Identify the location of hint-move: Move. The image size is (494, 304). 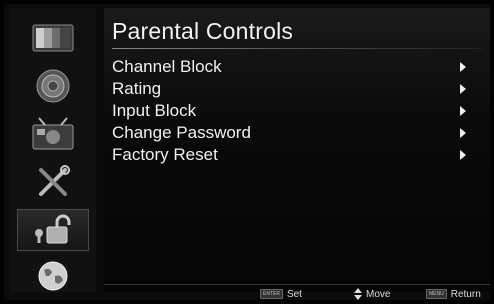
(372, 294).